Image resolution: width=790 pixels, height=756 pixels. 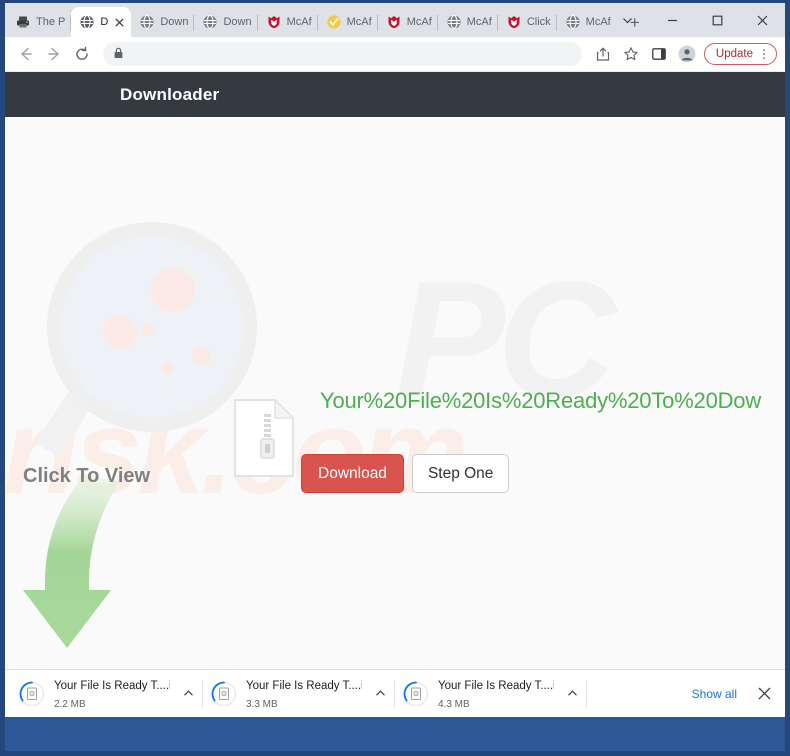 What do you see at coordinates (717, 20) in the screenshot?
I see `maximize-icon` at bounding box center [717, 20].